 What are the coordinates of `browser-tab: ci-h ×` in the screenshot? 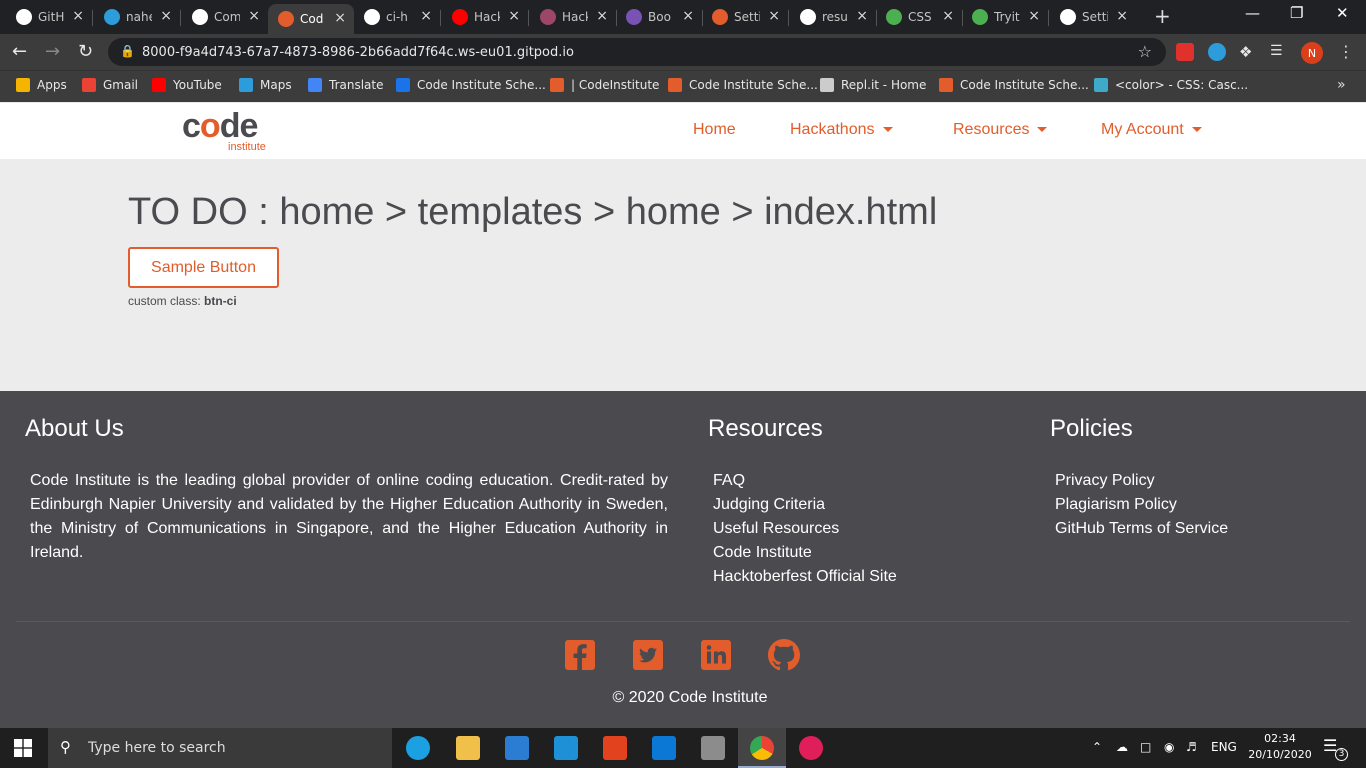 It's located at (397, 17).